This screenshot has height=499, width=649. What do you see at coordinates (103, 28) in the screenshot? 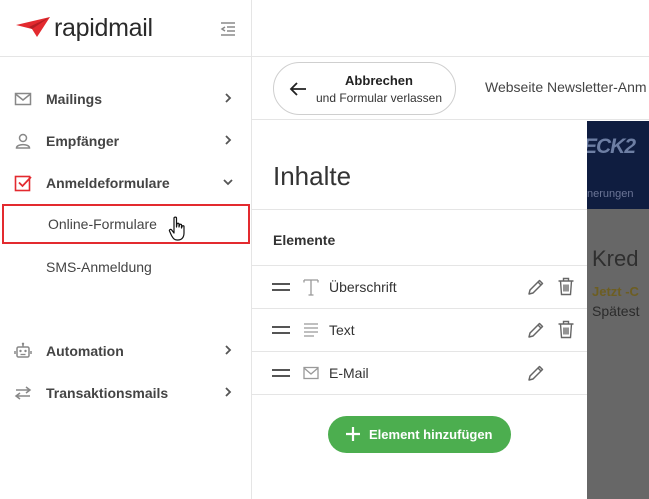
I see `app-logo-text: rapidmail` at bounding box center [103, 28].